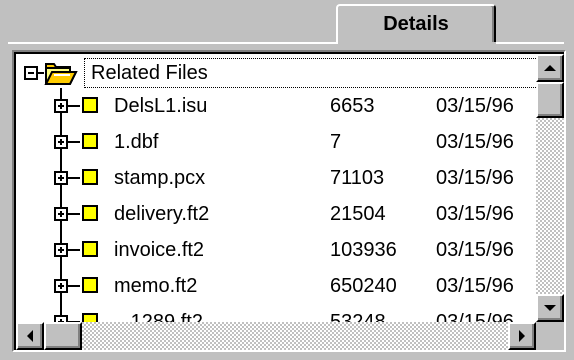 The height and width of the screenshot is (360, 574). What do you see at coordinates (281, 250) in the screenshot?
I see `tree-item: invoice.ft2 103936 03/15/96` at bounding box center [281, 250].